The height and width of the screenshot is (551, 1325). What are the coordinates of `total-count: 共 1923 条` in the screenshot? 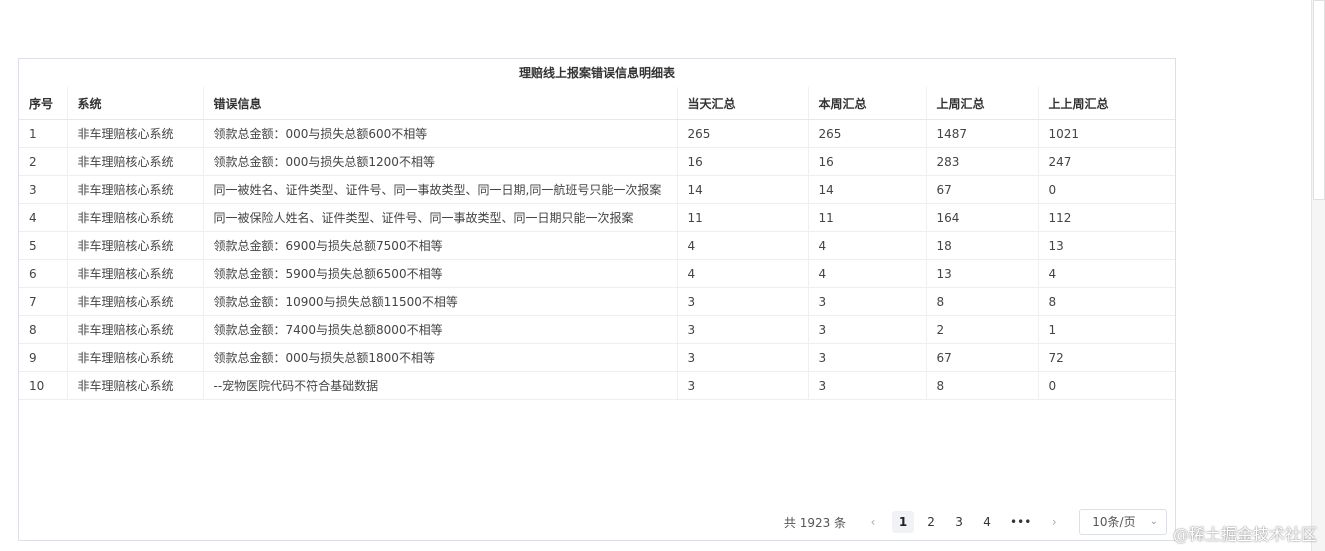 It's located at (815, 522).